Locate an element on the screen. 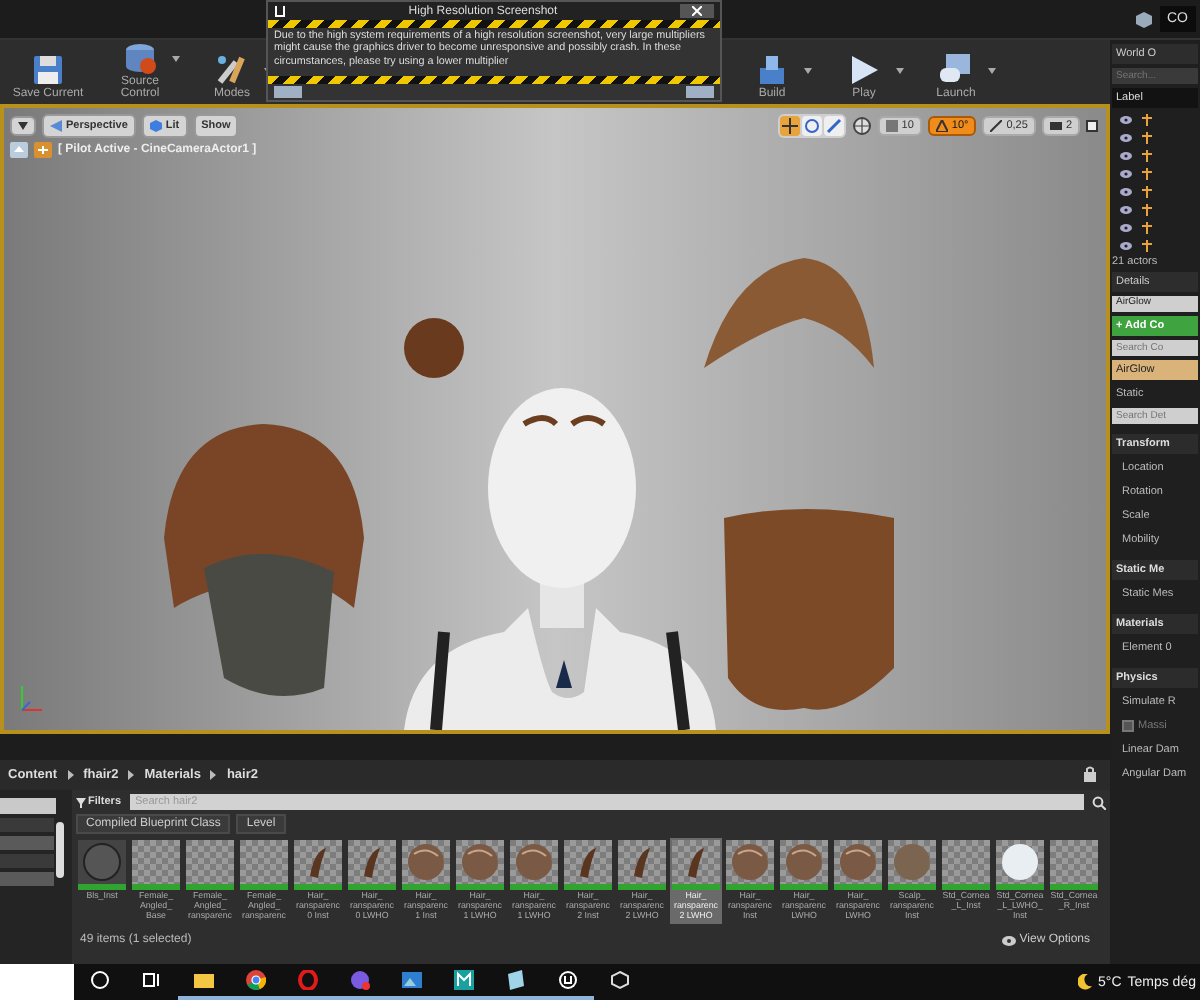  rotate-icon is located at coordinates (811, 126).